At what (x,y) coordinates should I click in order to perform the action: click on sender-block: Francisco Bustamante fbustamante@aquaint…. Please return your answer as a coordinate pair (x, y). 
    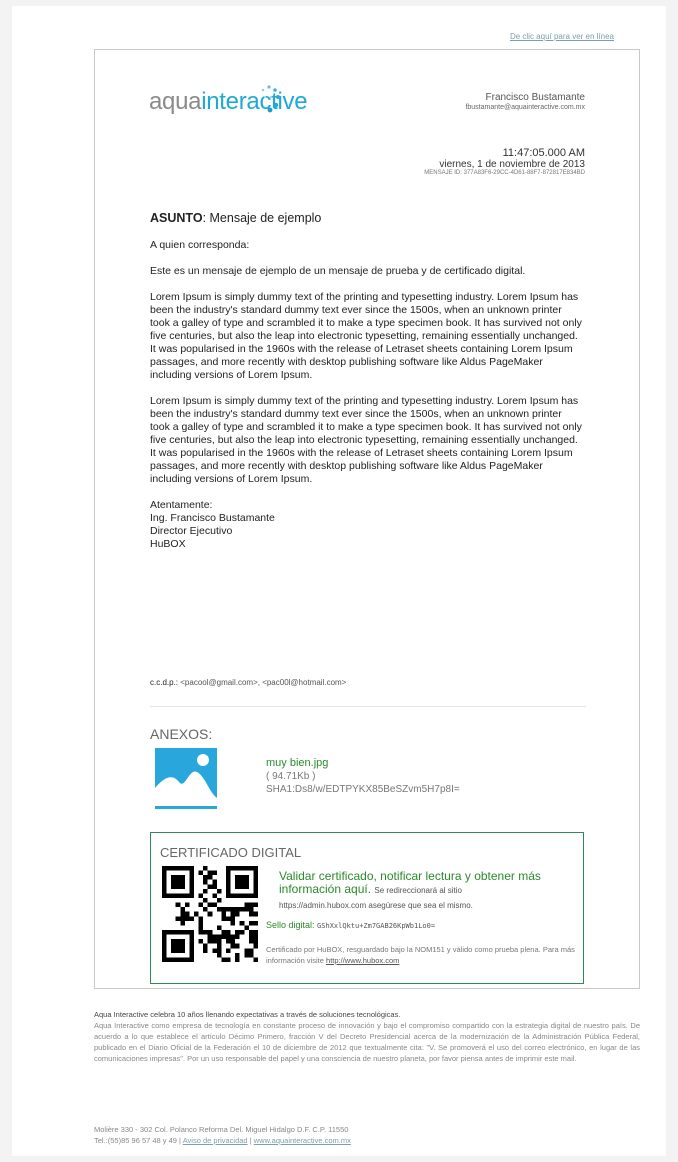
    Looking at the image, I should click on (525, 101).